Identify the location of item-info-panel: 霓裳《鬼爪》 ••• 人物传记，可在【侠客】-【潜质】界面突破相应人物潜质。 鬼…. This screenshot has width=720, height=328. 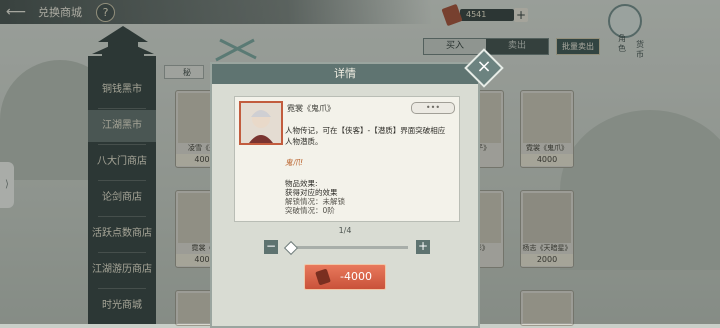
(347, 159).